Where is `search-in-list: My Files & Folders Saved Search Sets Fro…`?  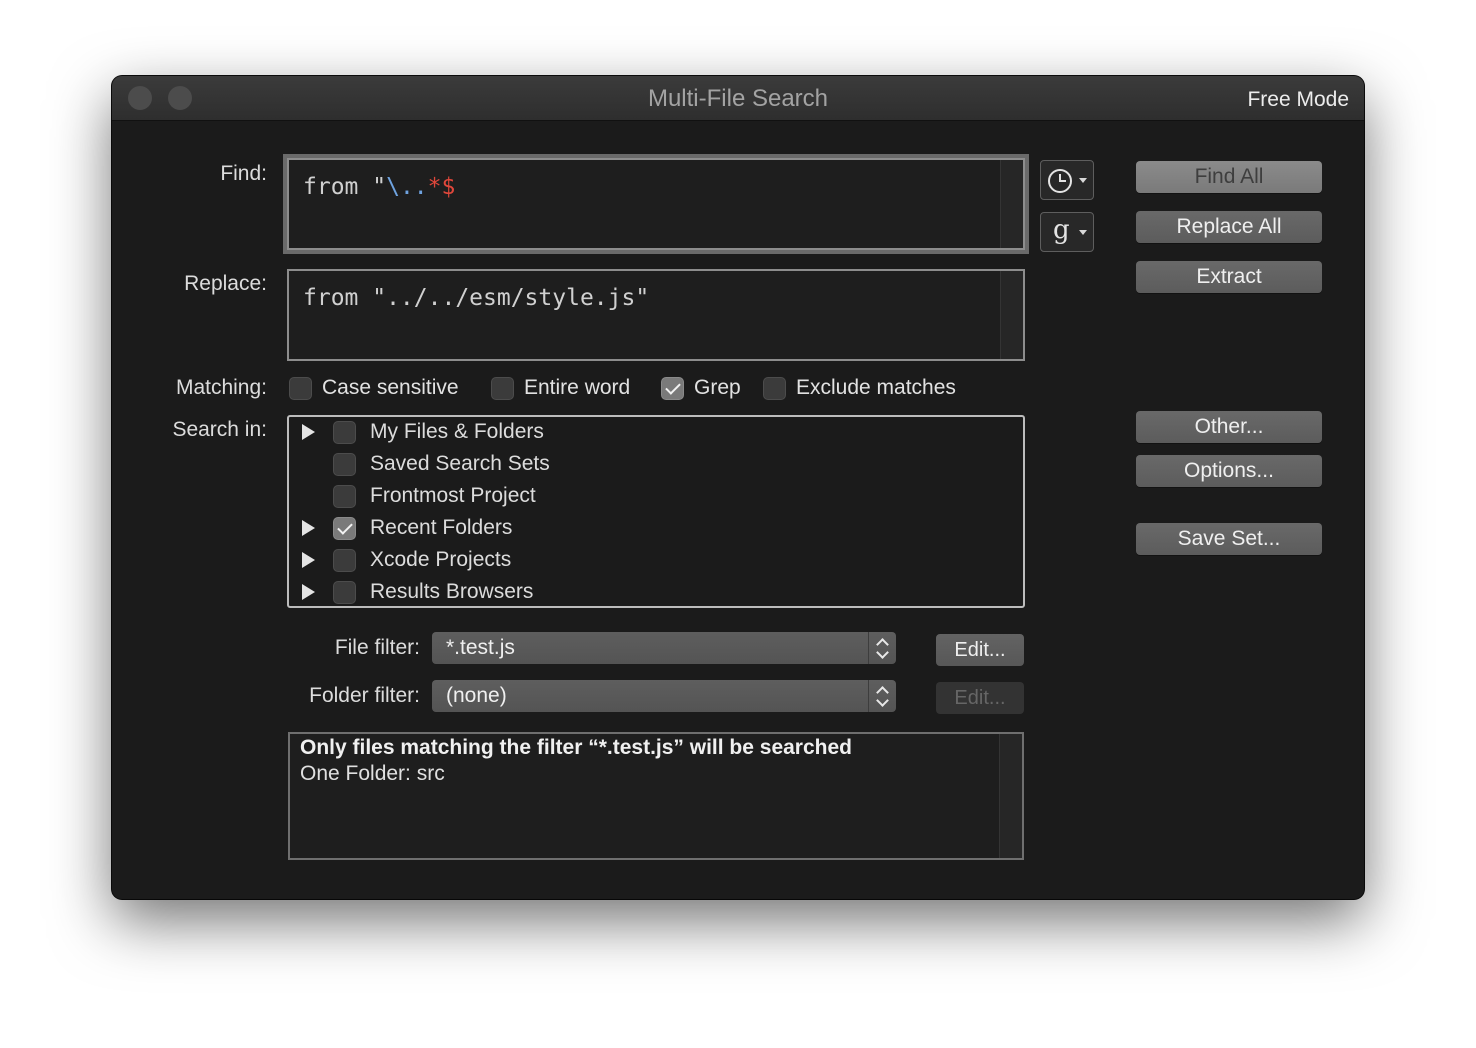
search-in-list: My Files & Folders Saved Search Sets Fro… is located at coordinates (656, 511).